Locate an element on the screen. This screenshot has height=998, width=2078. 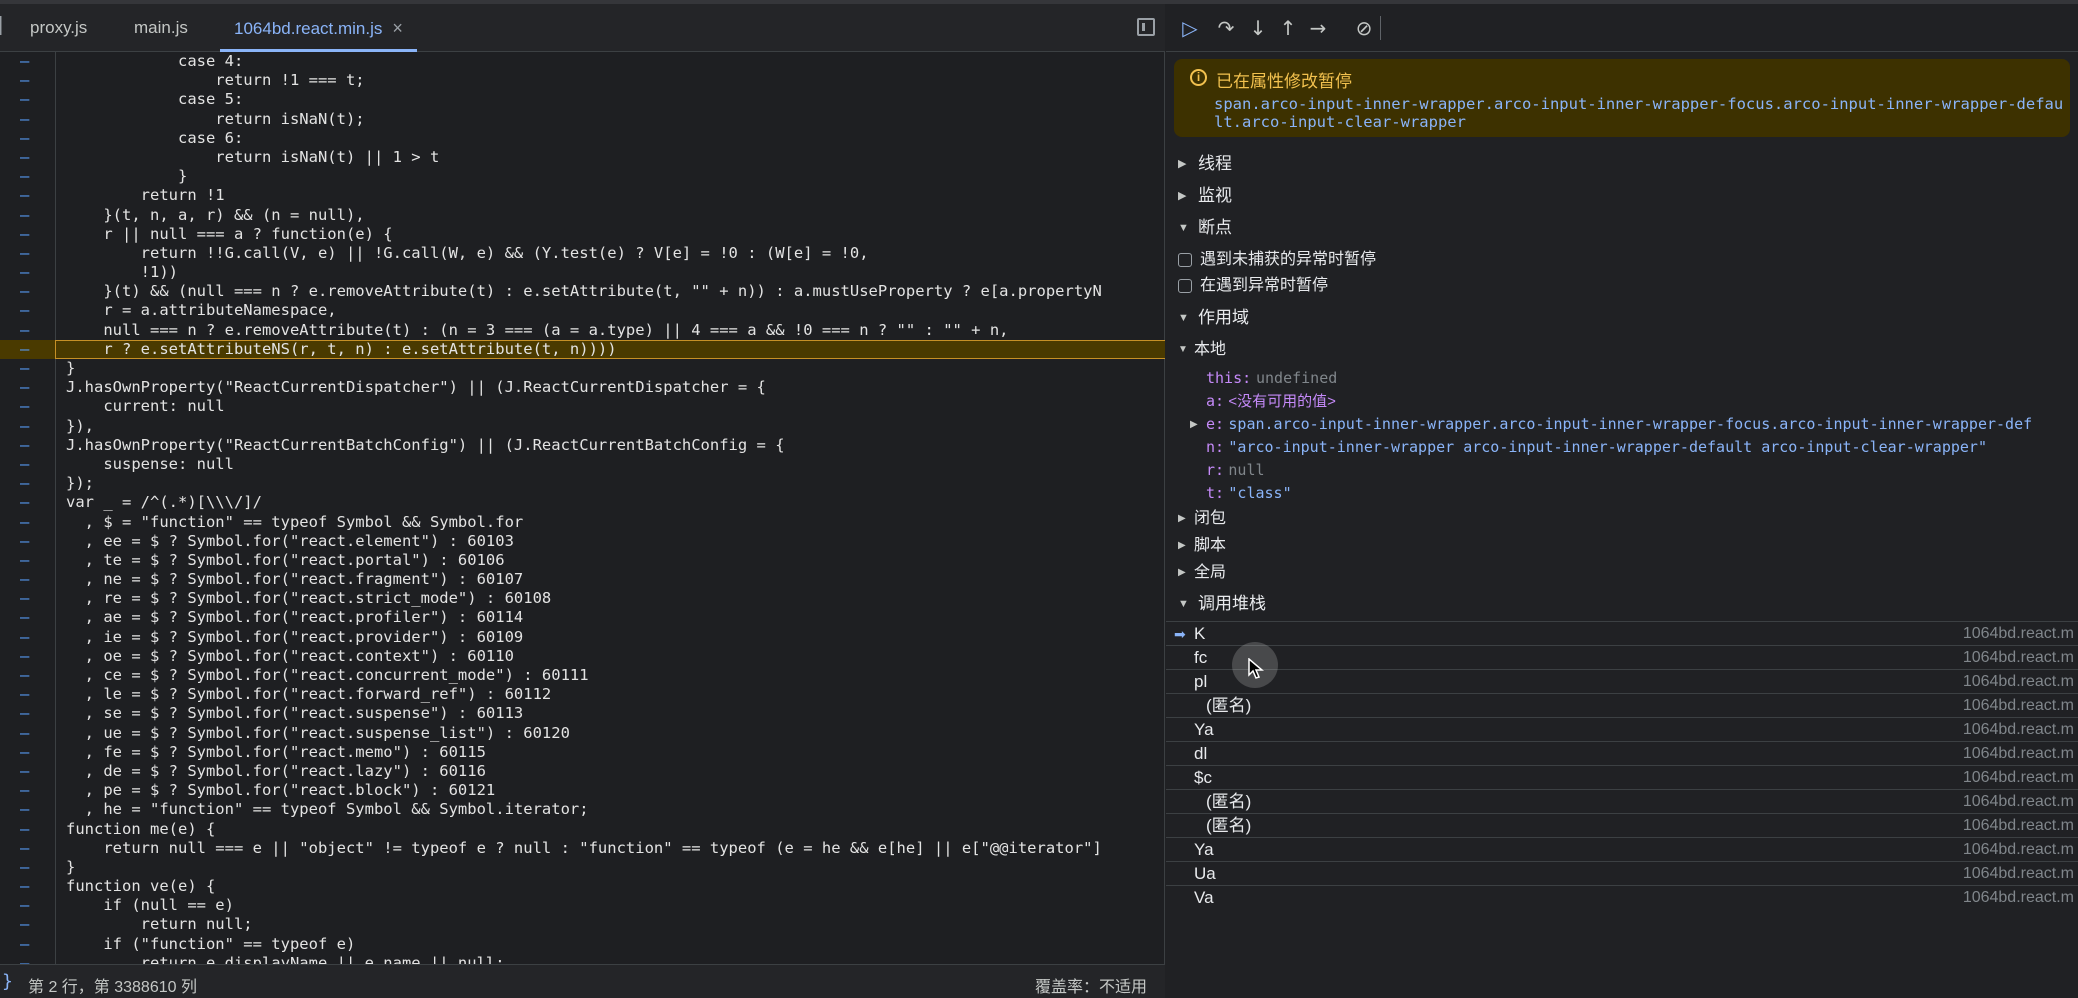
toggle-debugger-panel-icon is located at coordinates (1146, 27).